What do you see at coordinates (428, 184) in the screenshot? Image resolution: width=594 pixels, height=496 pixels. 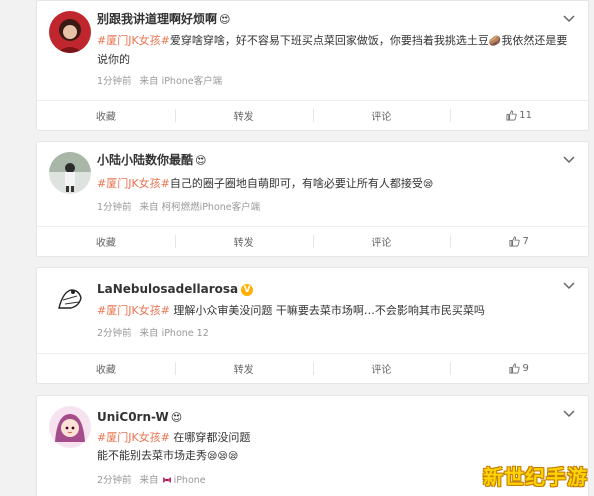 I see `sleepy-emoji: 😪` at bounding box center [428, 184].